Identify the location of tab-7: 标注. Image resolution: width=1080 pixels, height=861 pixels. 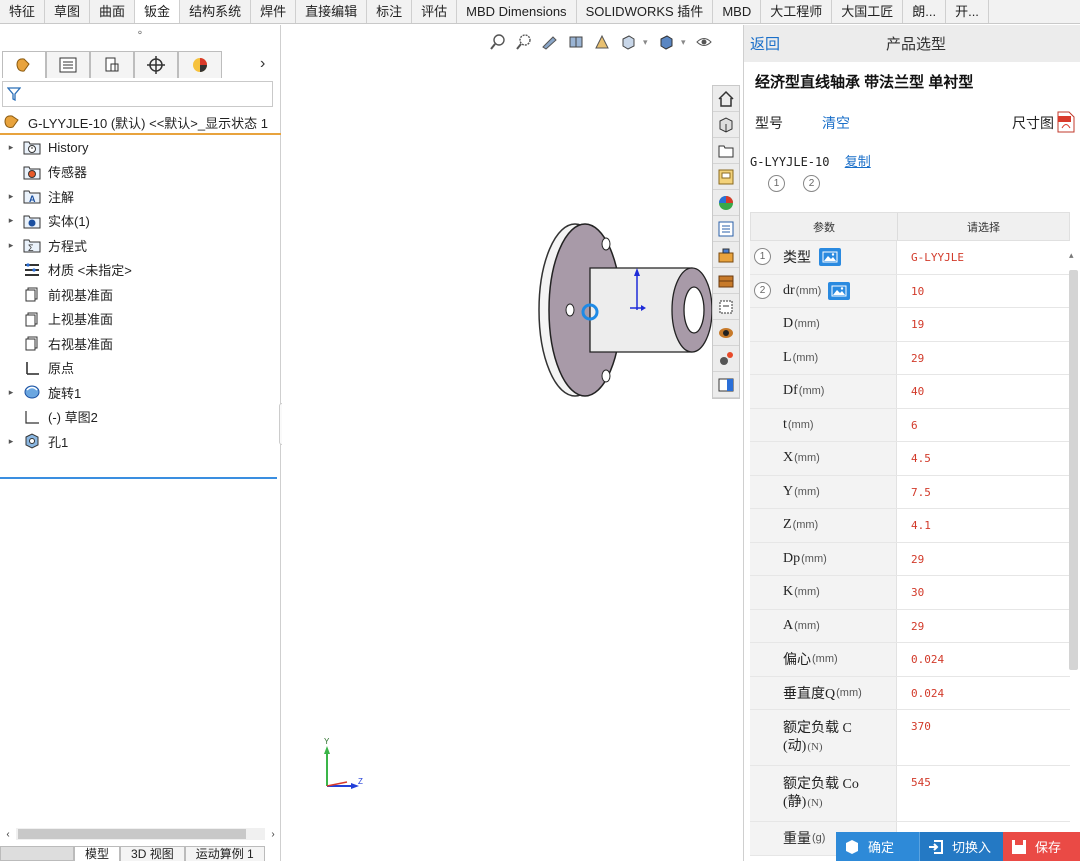
(390, 11).